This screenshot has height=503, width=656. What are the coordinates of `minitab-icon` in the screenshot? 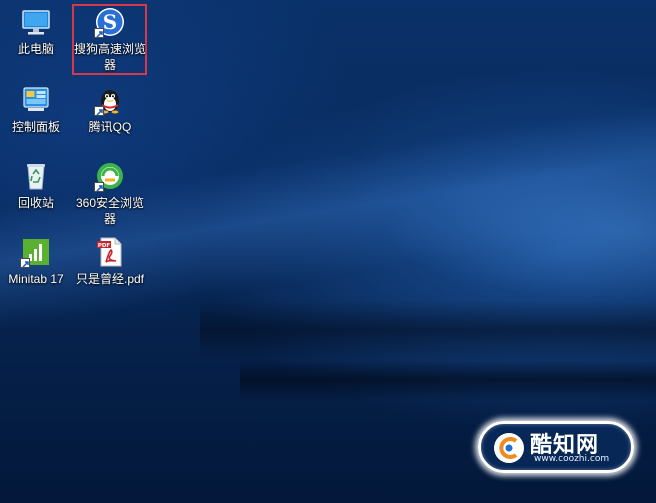 It's located at (36, 252).